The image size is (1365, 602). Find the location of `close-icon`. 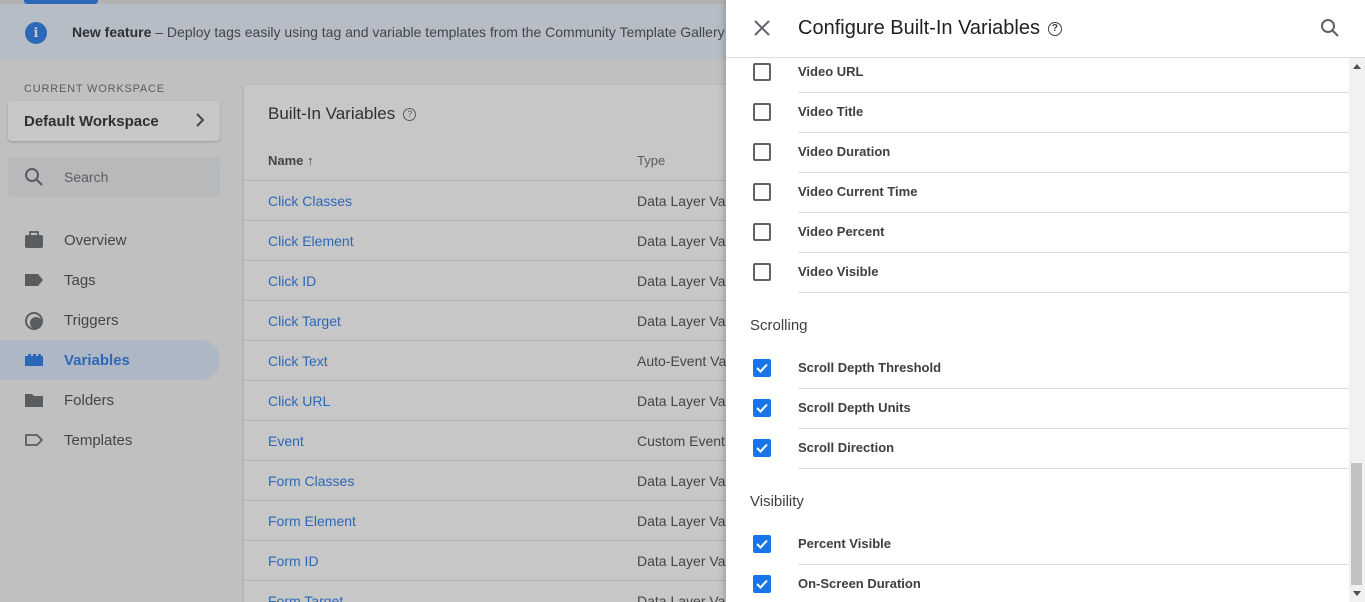

close-icon is located at coordinates (762, 28).